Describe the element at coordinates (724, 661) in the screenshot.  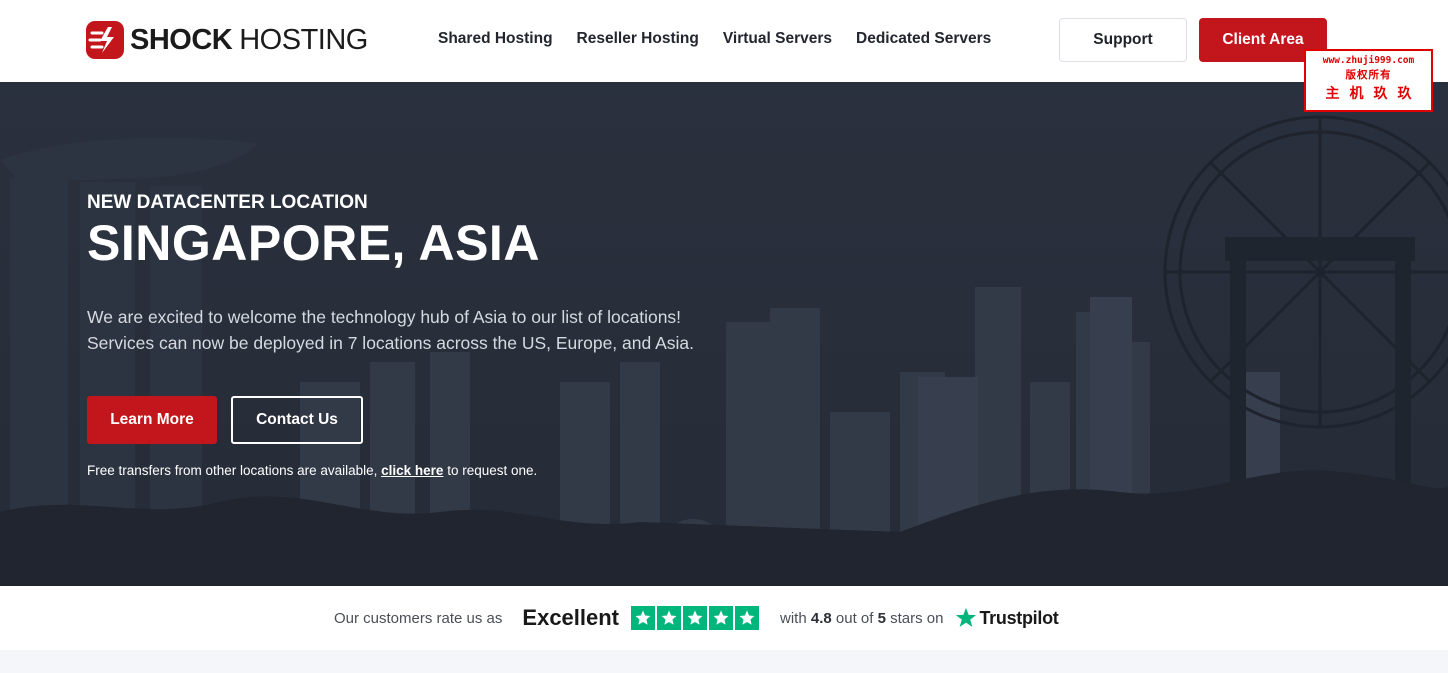
I see `next-section` at that location.